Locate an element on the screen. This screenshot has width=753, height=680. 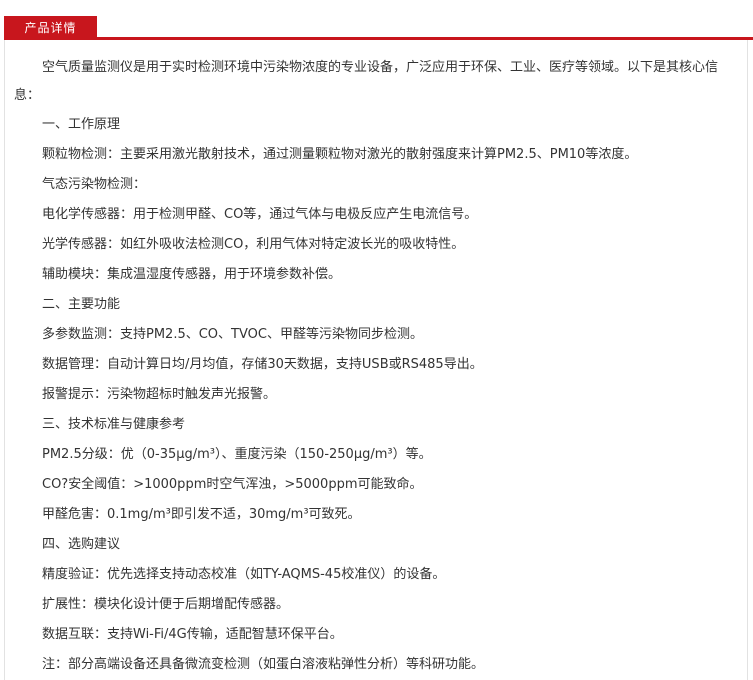
paragraph-data-management: 数据管理：自动计算日均/月均值，存储30天数据，支持USB或RS485导出。 is located at coordinates (262, 364).